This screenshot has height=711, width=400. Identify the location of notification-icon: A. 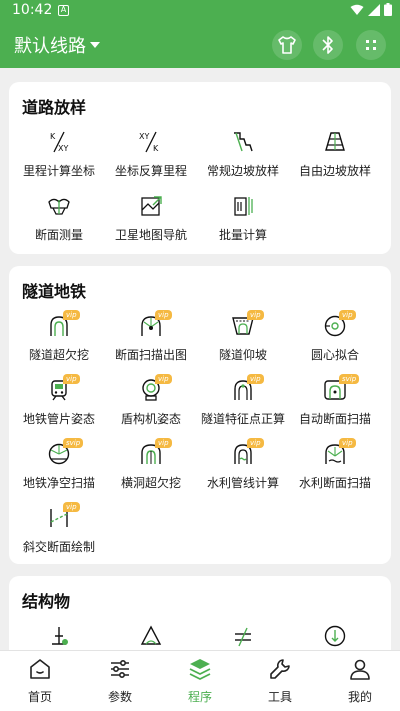
(63, 10).